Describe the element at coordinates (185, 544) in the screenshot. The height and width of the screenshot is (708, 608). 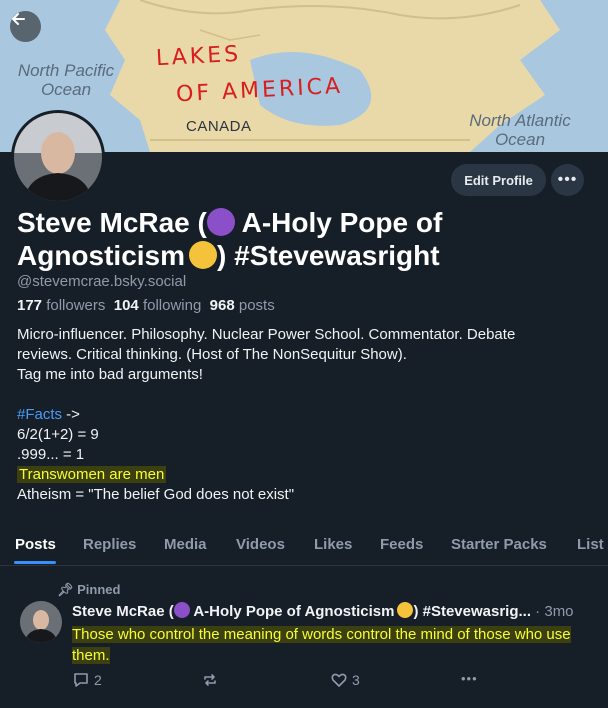
I see `tab-media: Media` at that location.